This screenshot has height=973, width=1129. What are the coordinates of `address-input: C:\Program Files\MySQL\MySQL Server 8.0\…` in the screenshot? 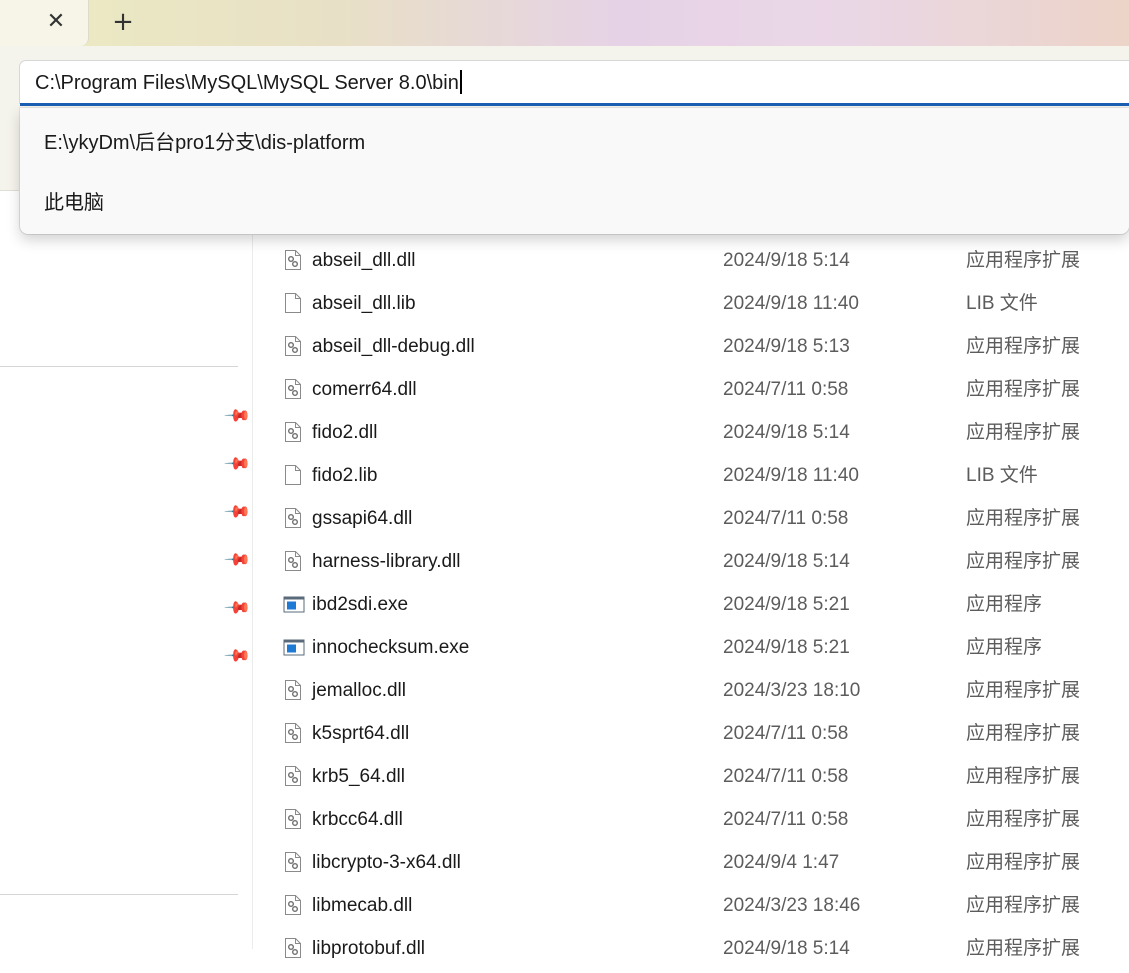 It's located at (248, 82).